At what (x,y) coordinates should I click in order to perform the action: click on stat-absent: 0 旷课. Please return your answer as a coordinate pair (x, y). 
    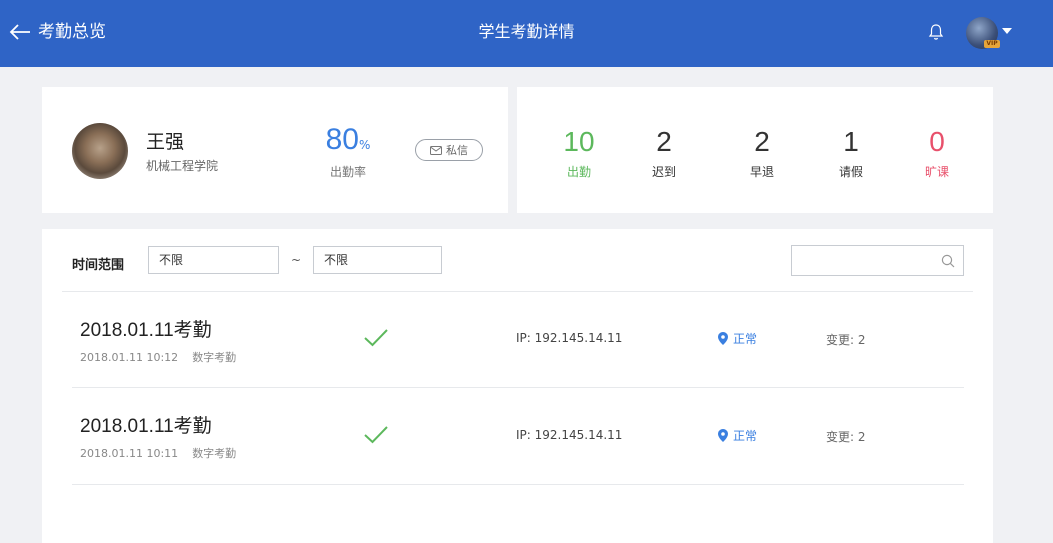
    Looking at the image, I should click on (937, 153).